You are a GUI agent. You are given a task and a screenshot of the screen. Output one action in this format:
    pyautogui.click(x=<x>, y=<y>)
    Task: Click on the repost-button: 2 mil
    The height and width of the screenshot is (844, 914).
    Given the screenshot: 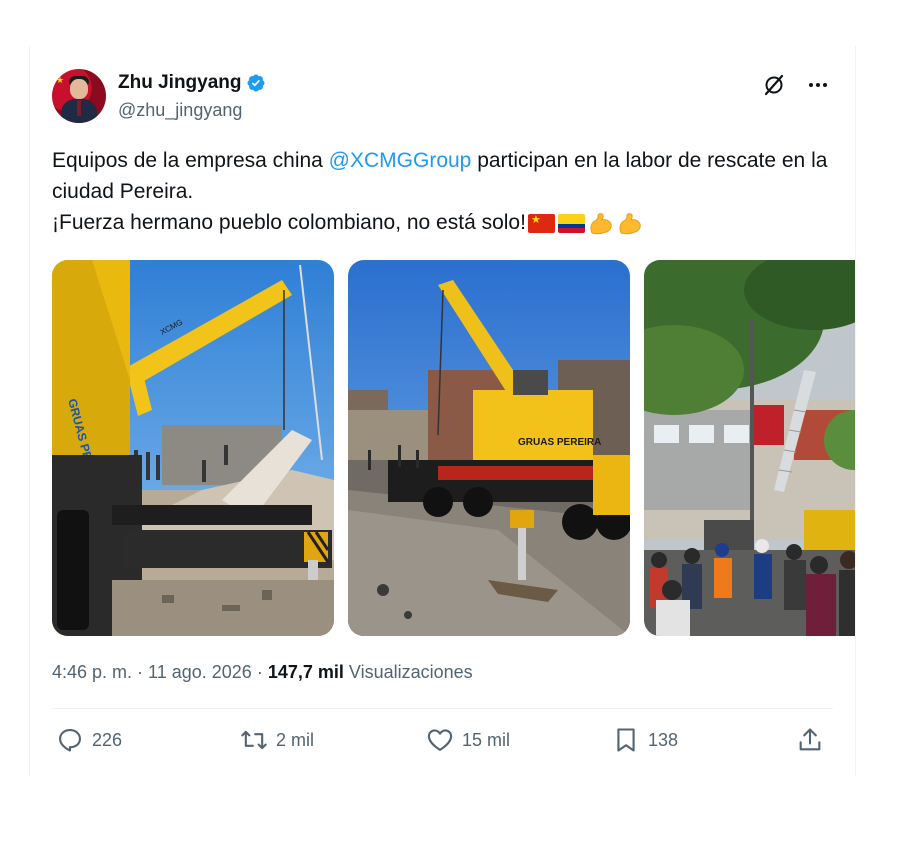 What is the action you would take?
    pyautogui.click(x=277, y=740)
    